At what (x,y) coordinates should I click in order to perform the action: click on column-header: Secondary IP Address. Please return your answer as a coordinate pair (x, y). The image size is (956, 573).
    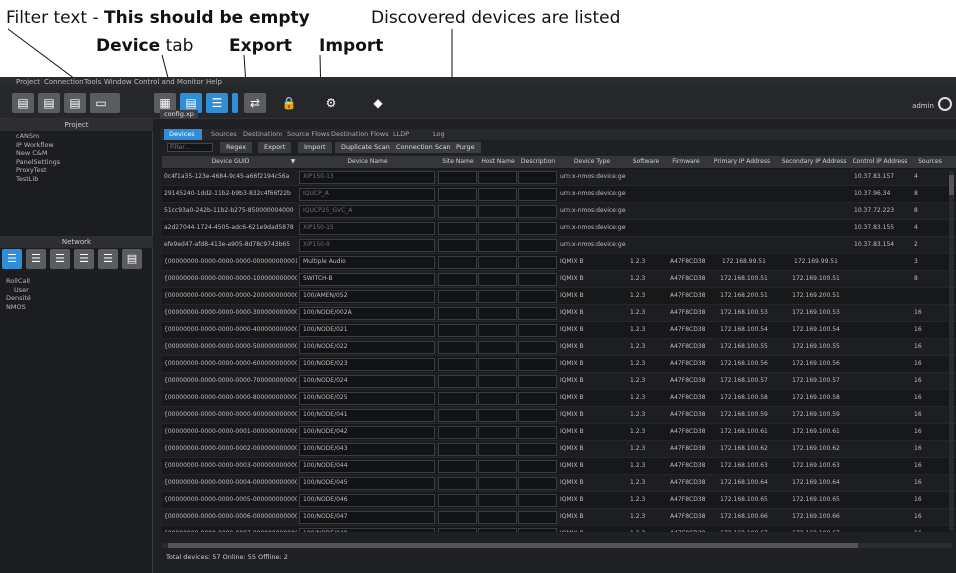
    Looking at the image, I should click on (814, 162).